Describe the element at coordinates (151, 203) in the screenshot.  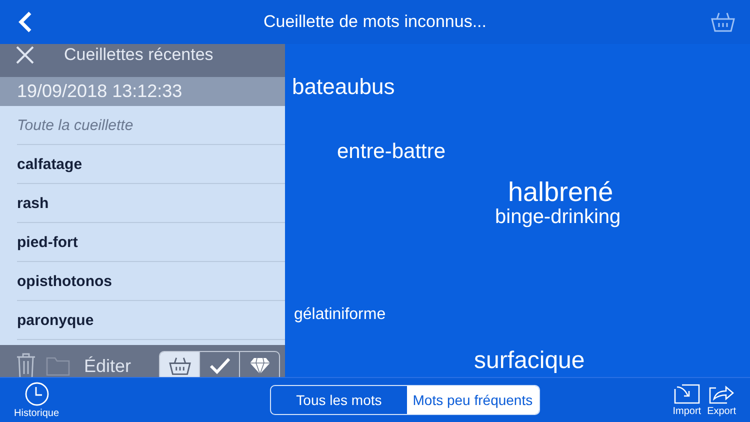
I see `list-item: rash` at that location.